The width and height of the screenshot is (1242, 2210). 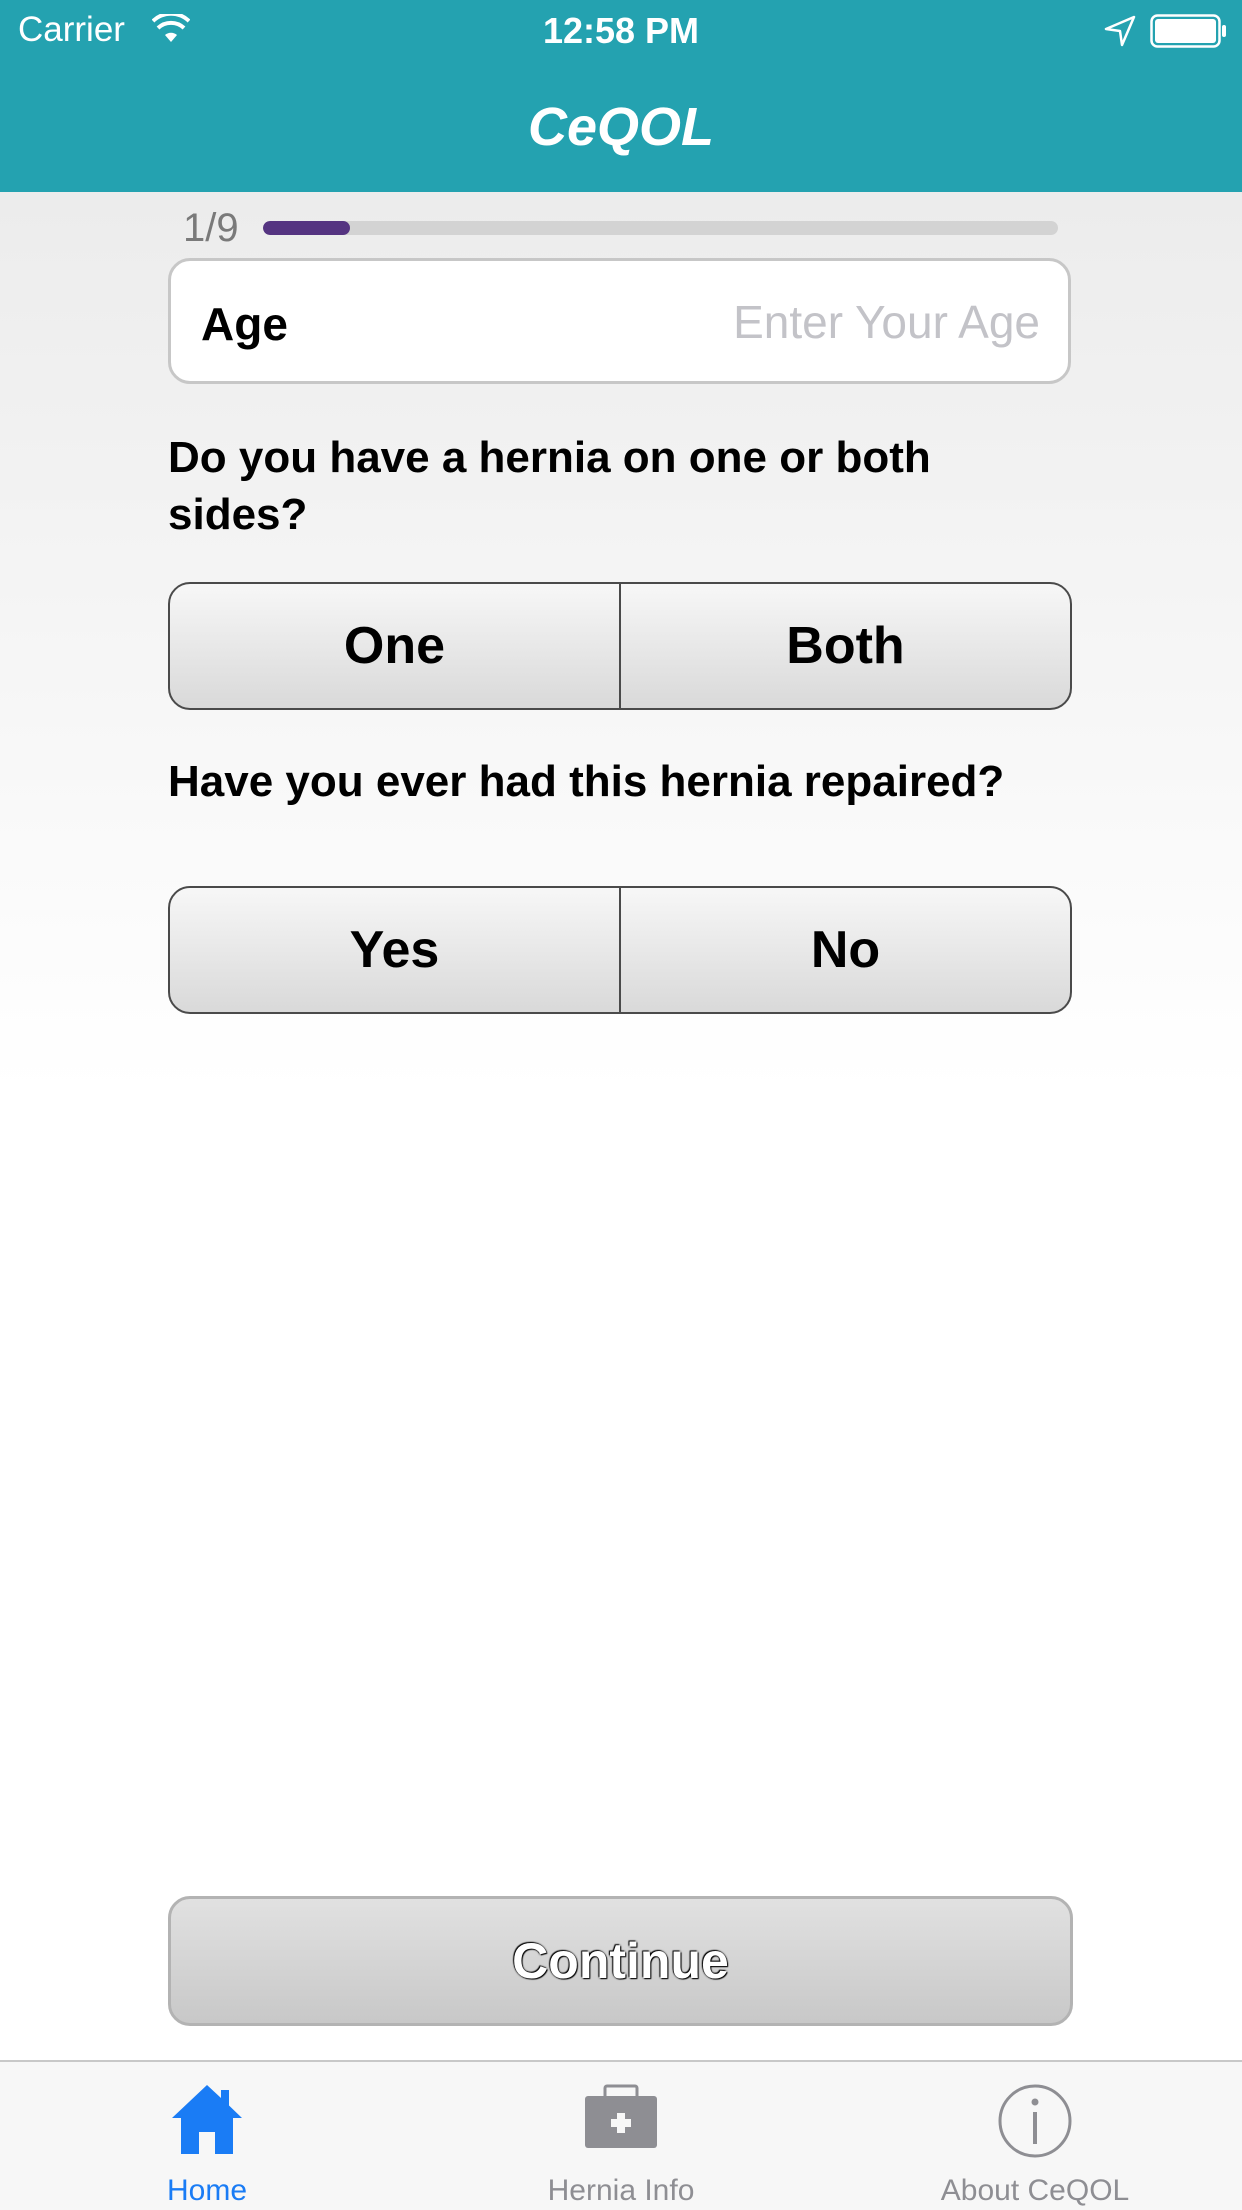 I want to click on tab-bar: Home Hernia Info About CeQOL, so click(x=621, y=2135).